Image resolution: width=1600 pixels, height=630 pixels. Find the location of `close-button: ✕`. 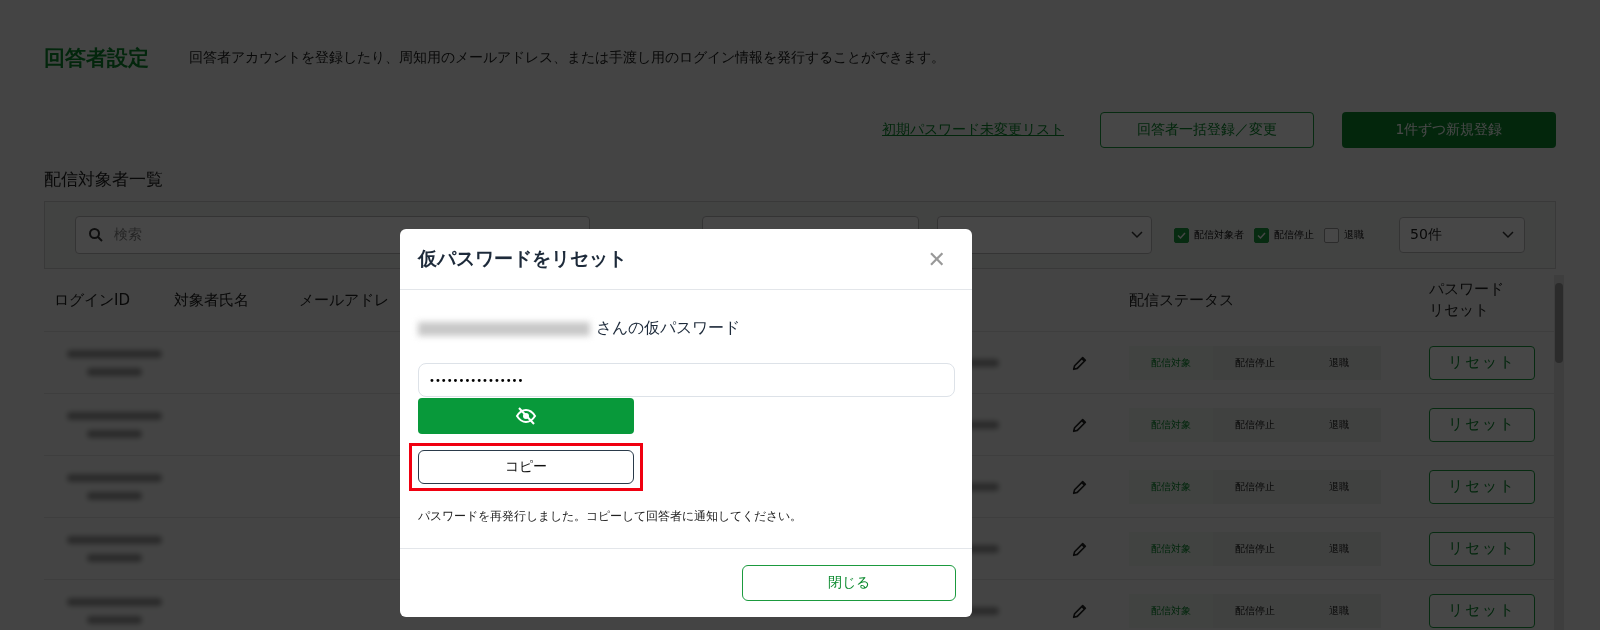

close-button: ✕ is located at coordinates (936, 259).